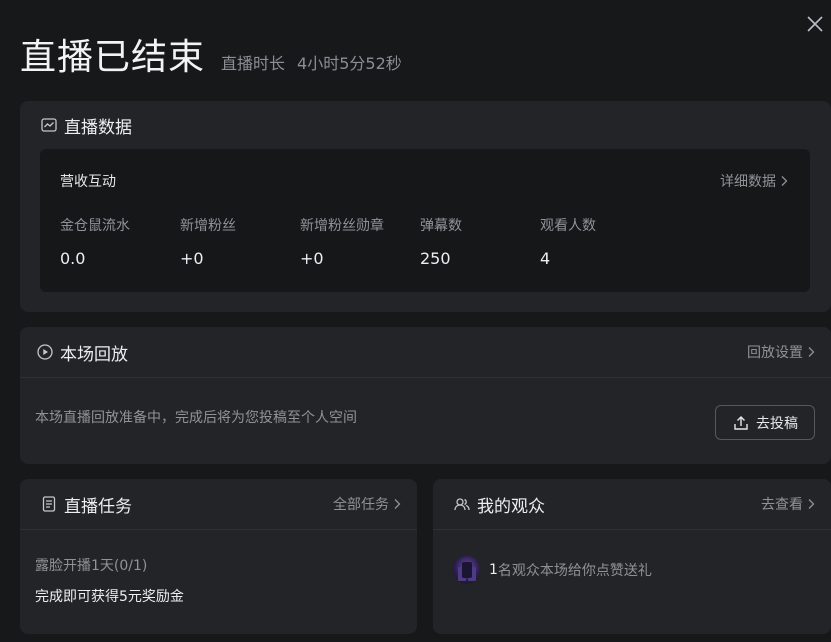 Image resolution: width=831 pixels, height=642 pixels. I want to click on stat-label: 金仓鼠流水, so click(95, 226).